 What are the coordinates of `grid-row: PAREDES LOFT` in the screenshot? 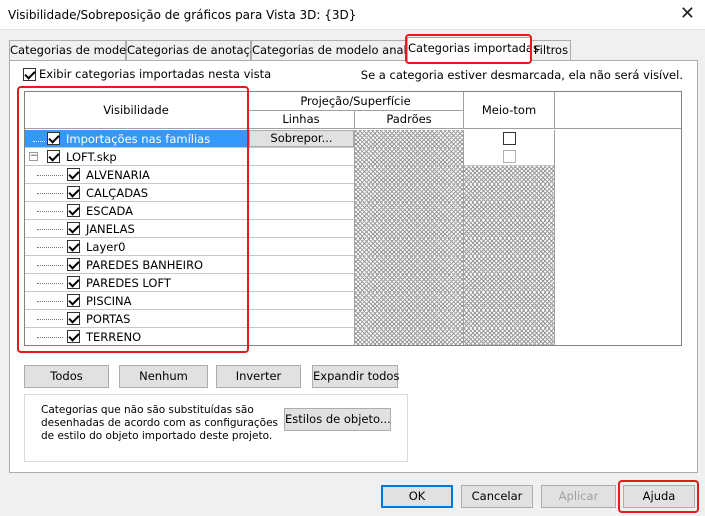 It's located at (290, 283).